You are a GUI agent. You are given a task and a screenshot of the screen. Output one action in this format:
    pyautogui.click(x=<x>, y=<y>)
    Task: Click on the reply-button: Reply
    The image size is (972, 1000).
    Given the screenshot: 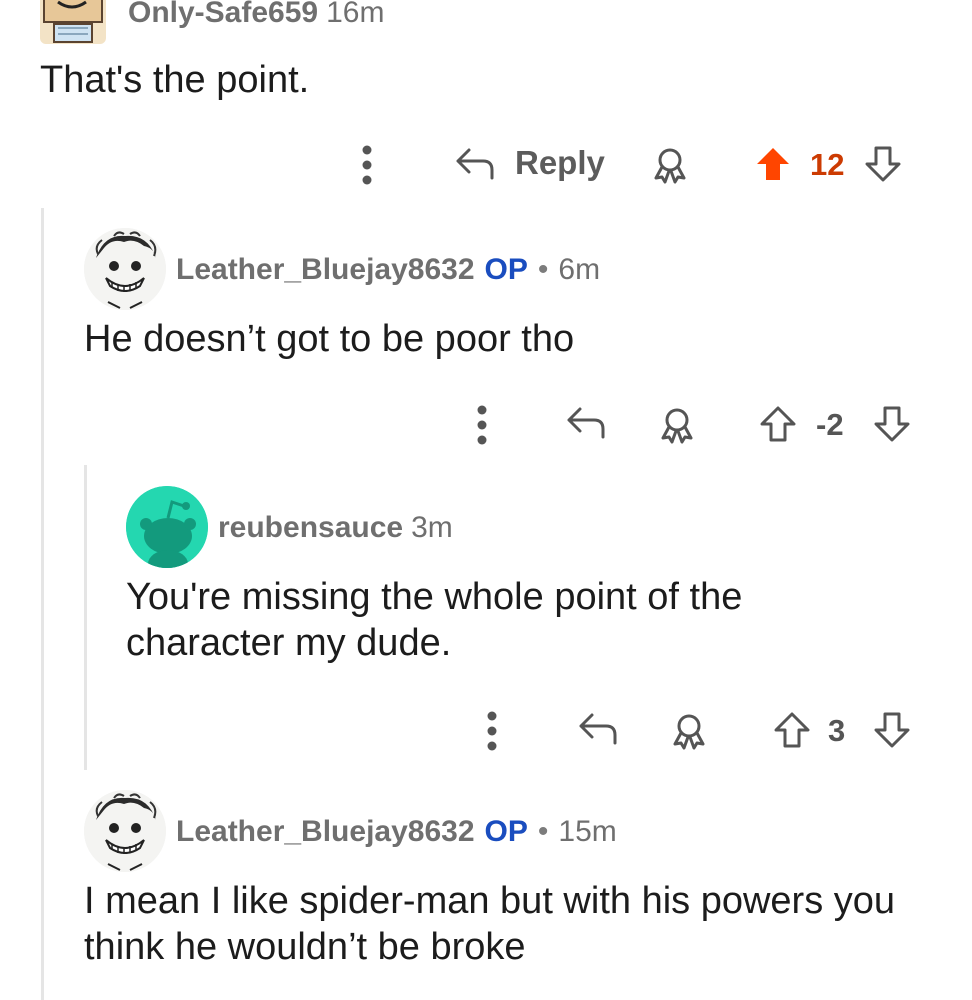 What is the action you would take?
    pyautogui.click(x=530, y=163)
    